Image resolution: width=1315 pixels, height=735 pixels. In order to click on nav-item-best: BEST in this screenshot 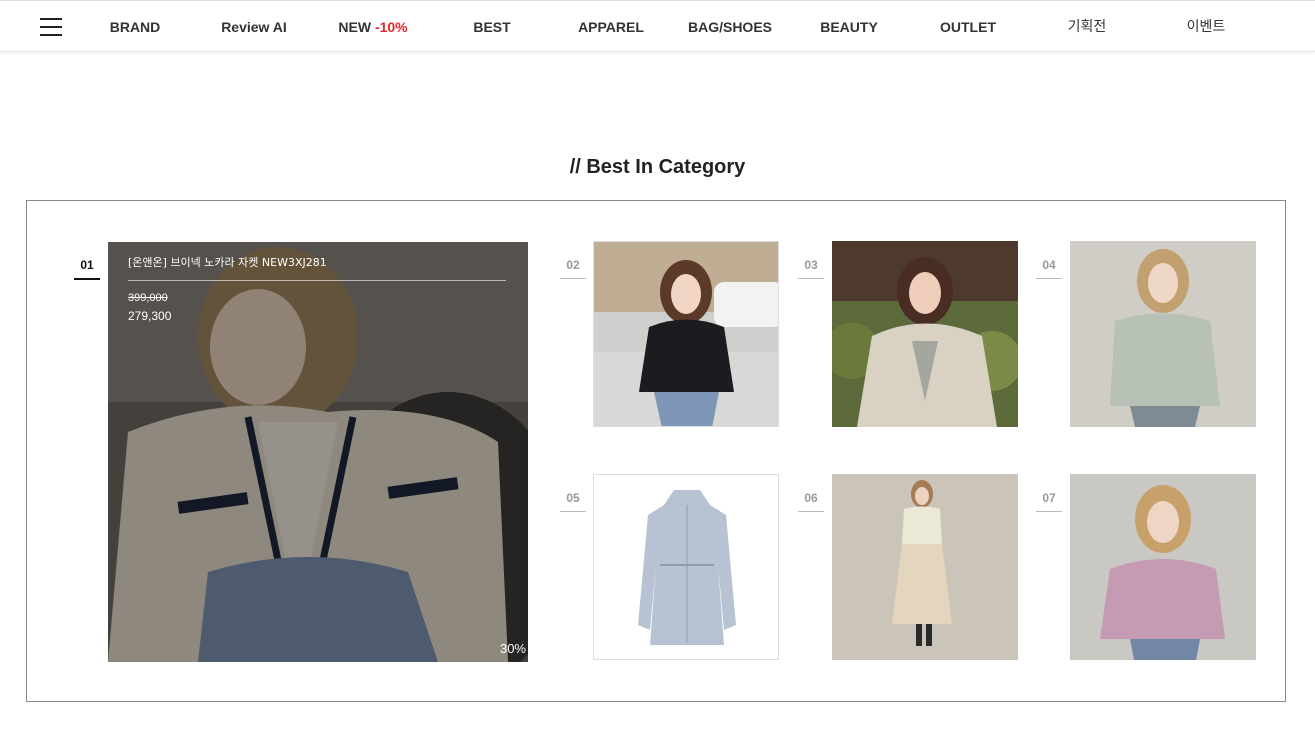, I will do `click(492, 27)`.